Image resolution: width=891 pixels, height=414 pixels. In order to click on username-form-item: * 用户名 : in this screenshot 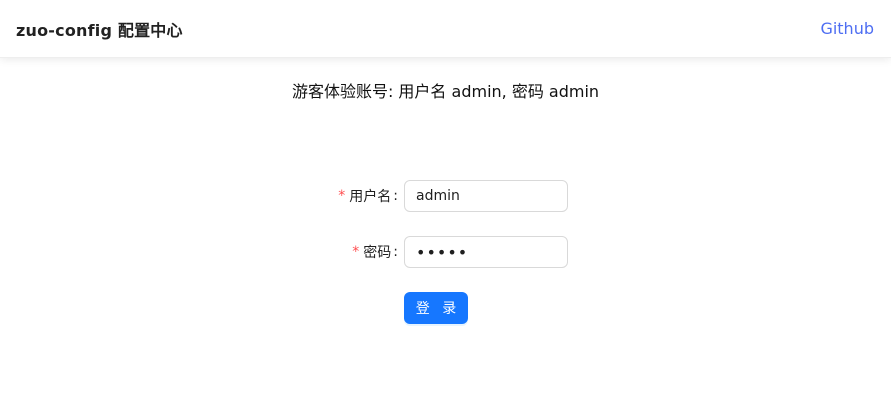, I will do `click(445, 196)`.